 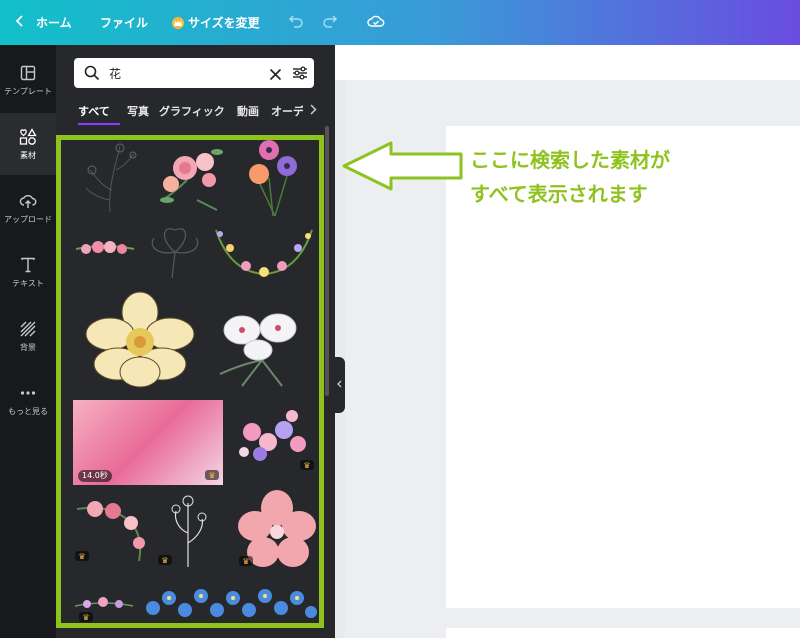 What do you see at coordinates (94, 111) in the screenshot?
I see `tab-all: すべて` at bounding box center [94, 111].